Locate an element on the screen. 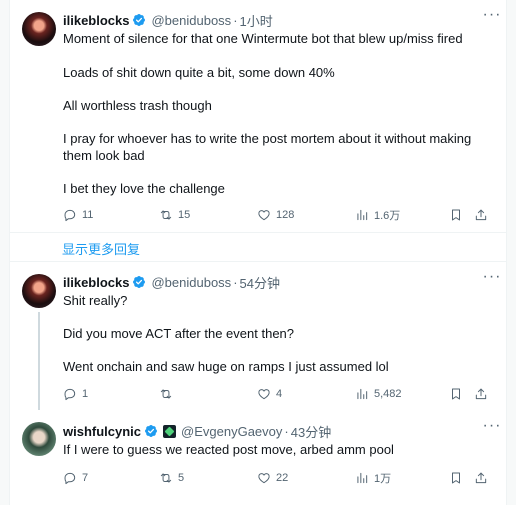 This screenshot has width=516, height=505. views-button: 1万 is located at coordinates (373, 478).